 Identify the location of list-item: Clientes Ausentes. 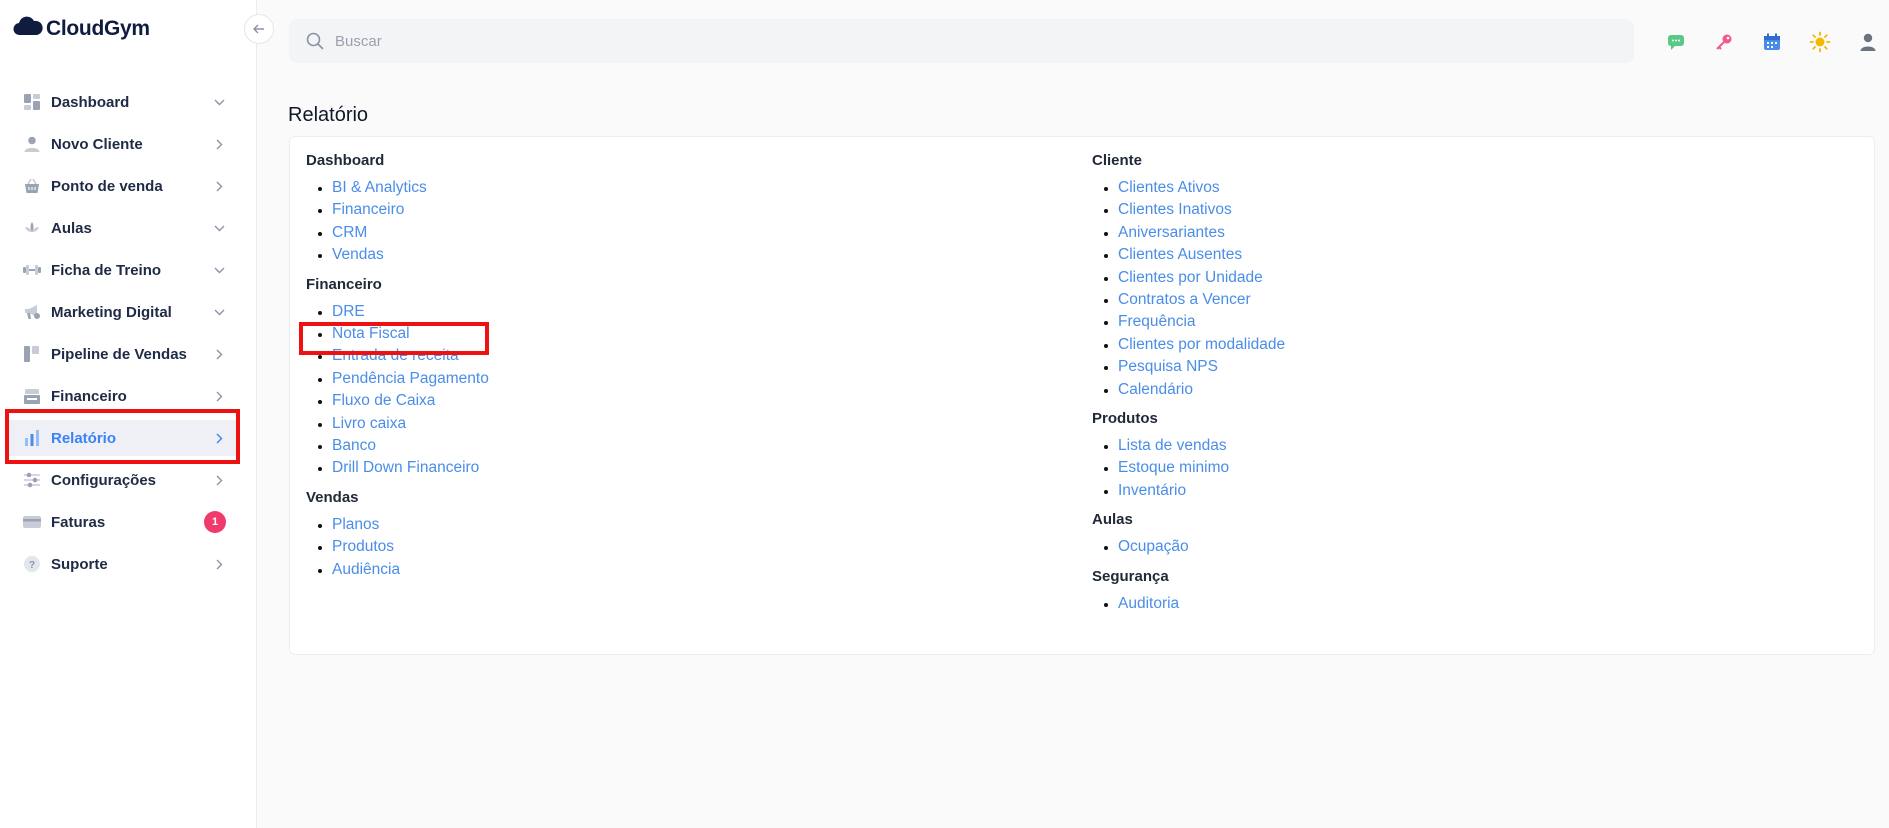
(1201, 255).